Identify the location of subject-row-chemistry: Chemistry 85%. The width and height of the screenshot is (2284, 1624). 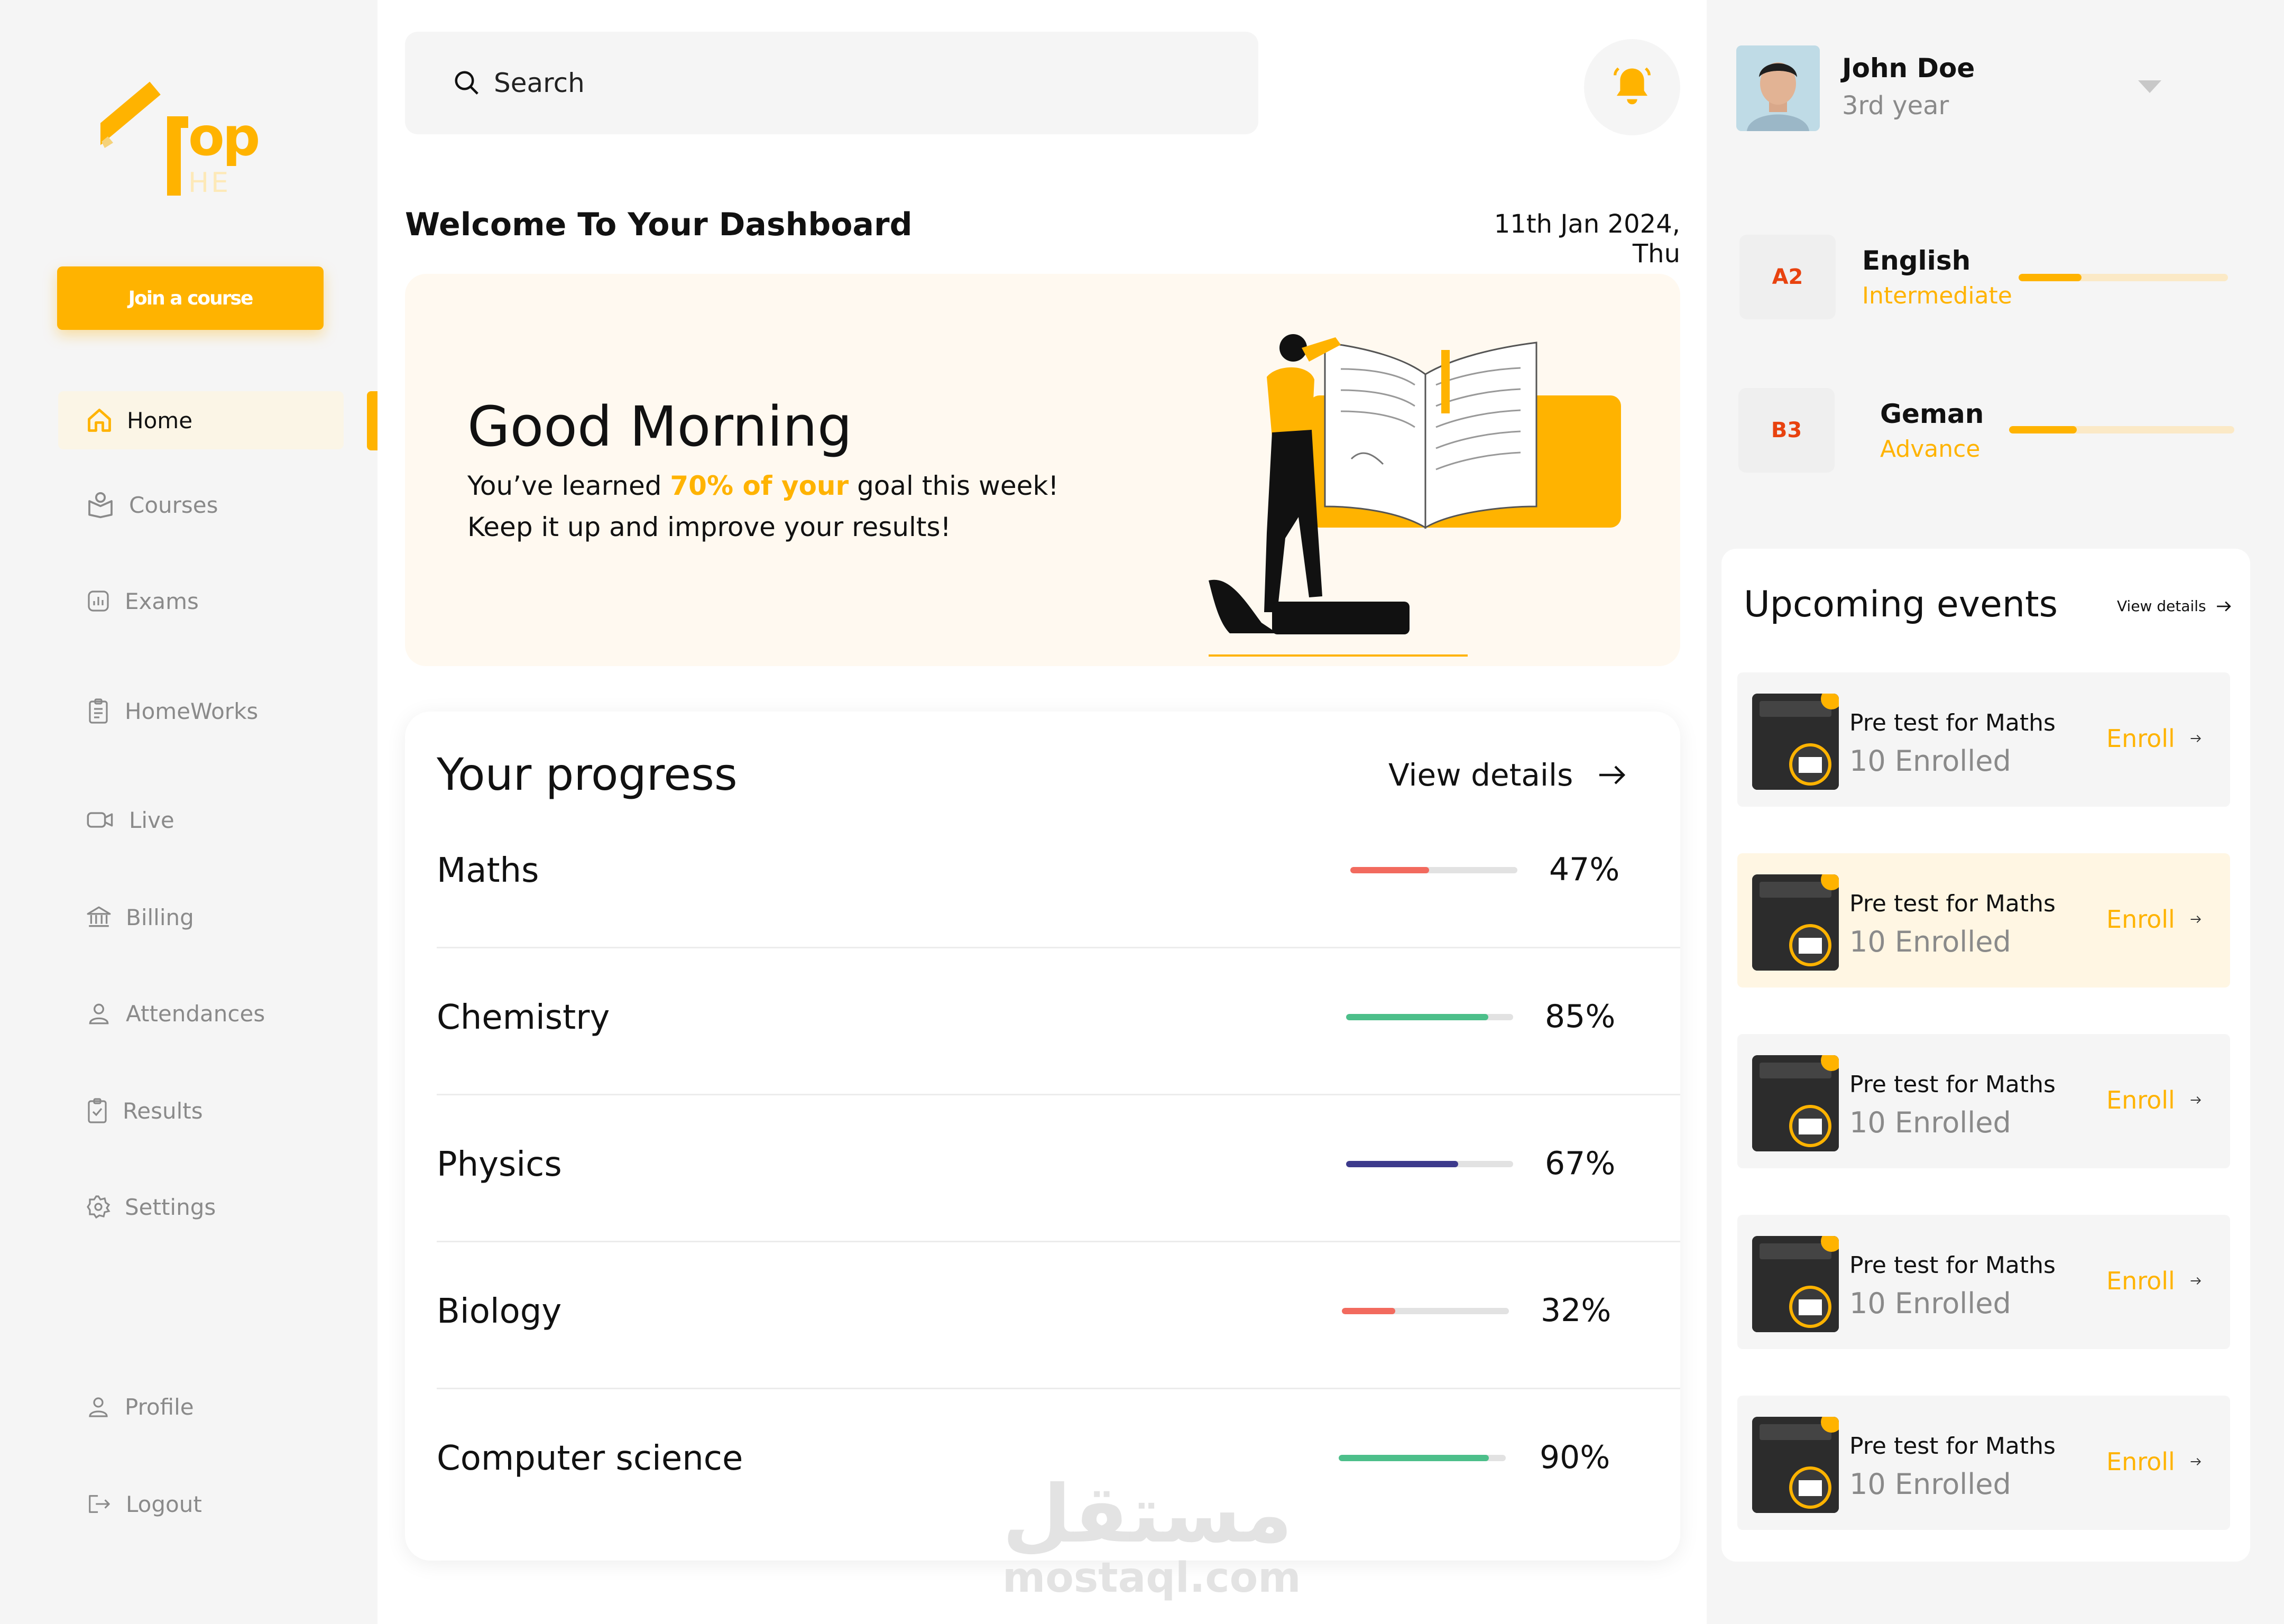
(1058, 1021).